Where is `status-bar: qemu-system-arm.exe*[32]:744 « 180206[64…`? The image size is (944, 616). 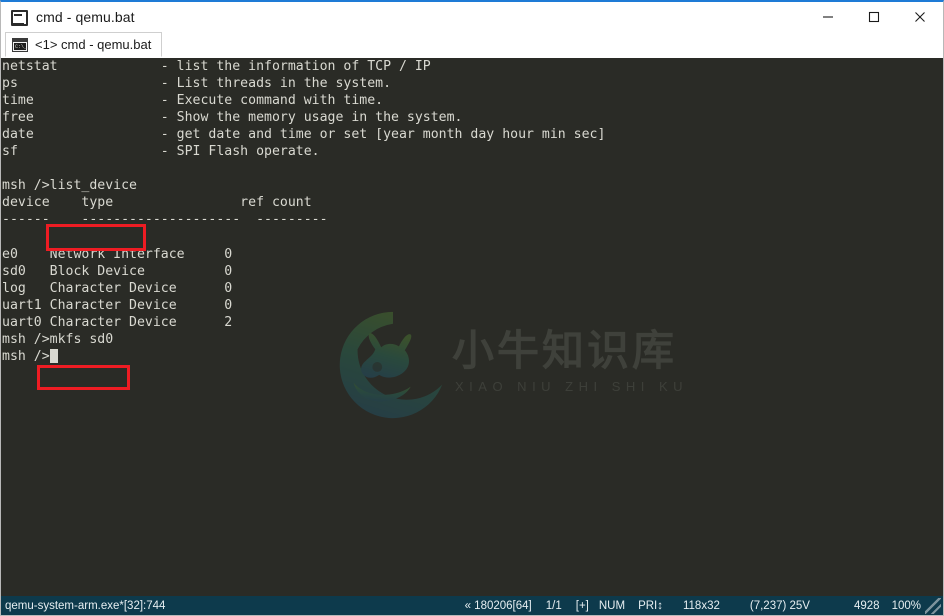 status-bar: qemu-system-arm.exe*[32]:744 « 180206[64… is located at coordinates (472, 605).